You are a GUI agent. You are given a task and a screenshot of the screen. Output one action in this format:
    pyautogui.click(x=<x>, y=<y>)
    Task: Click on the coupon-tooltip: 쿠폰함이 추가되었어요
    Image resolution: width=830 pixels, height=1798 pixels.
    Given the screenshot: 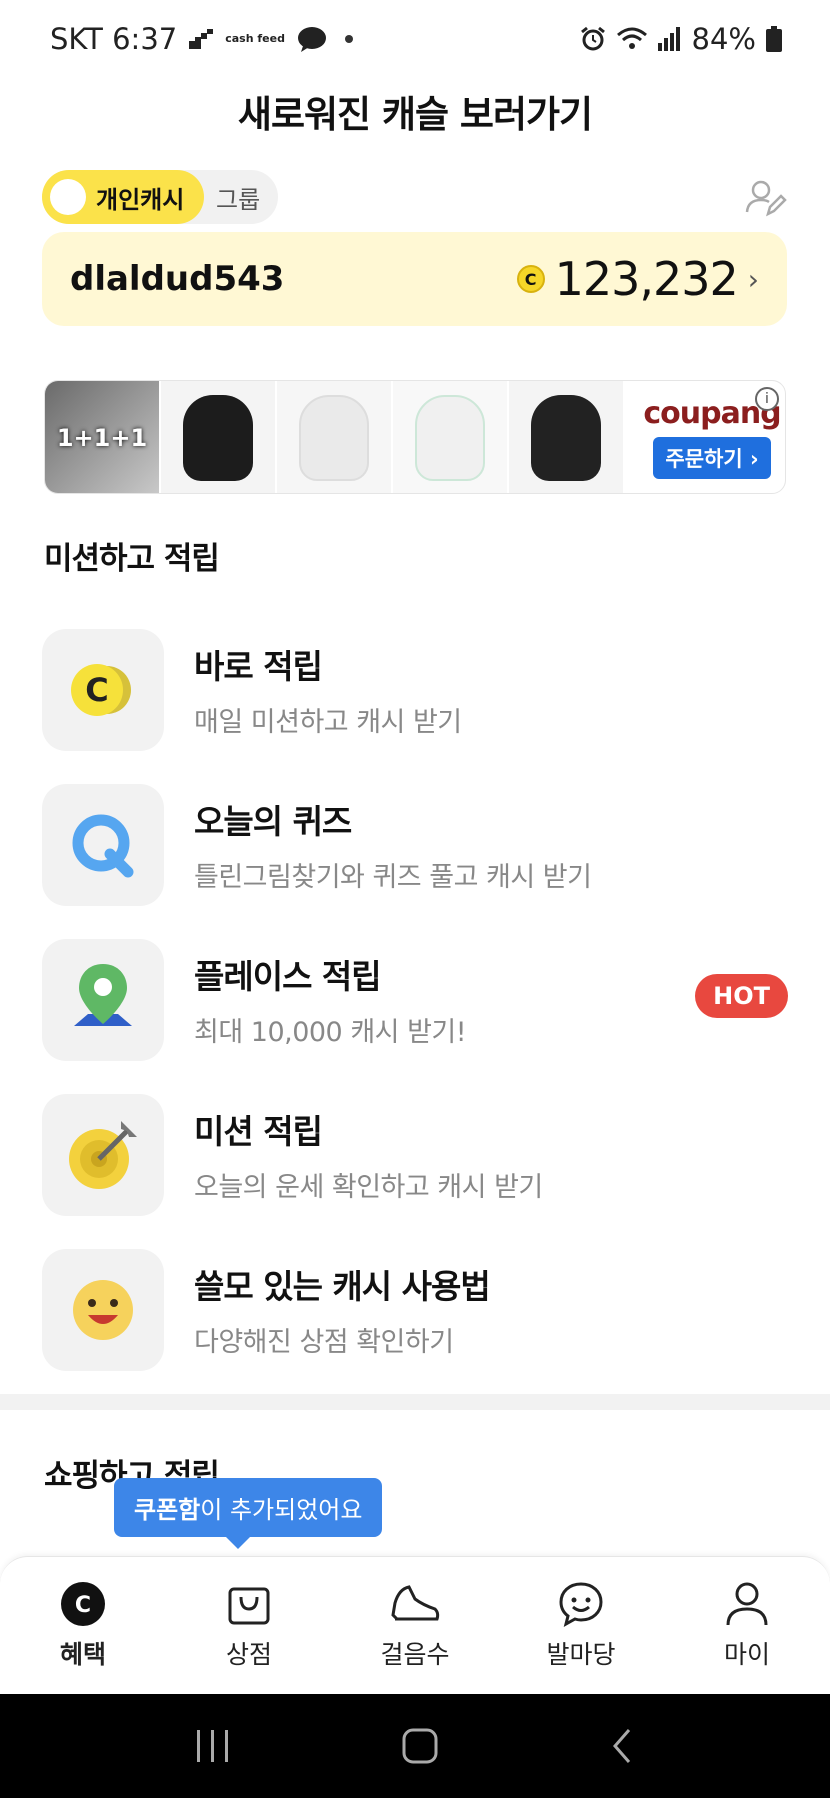 What is the action you would take?
    pyautogui.click(x=248, y=1513)
    